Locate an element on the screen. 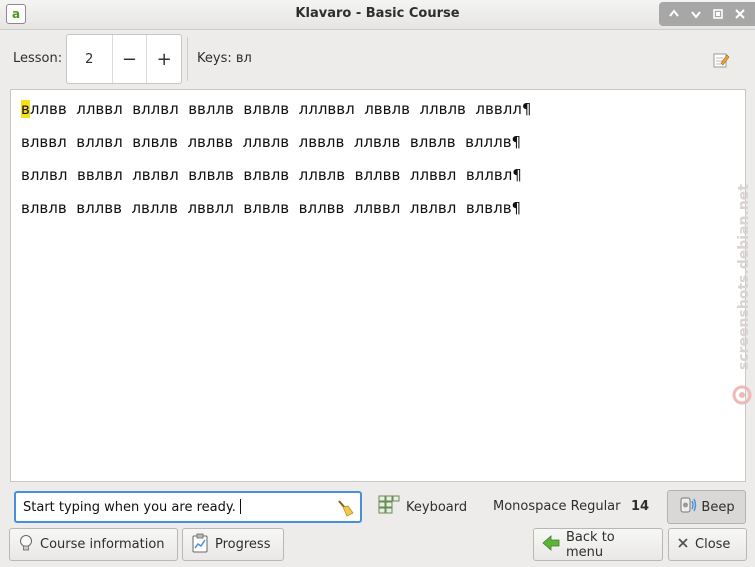 The height and width of the screenshot is (567, 755). close-icon is located at coordinates (740, 14).